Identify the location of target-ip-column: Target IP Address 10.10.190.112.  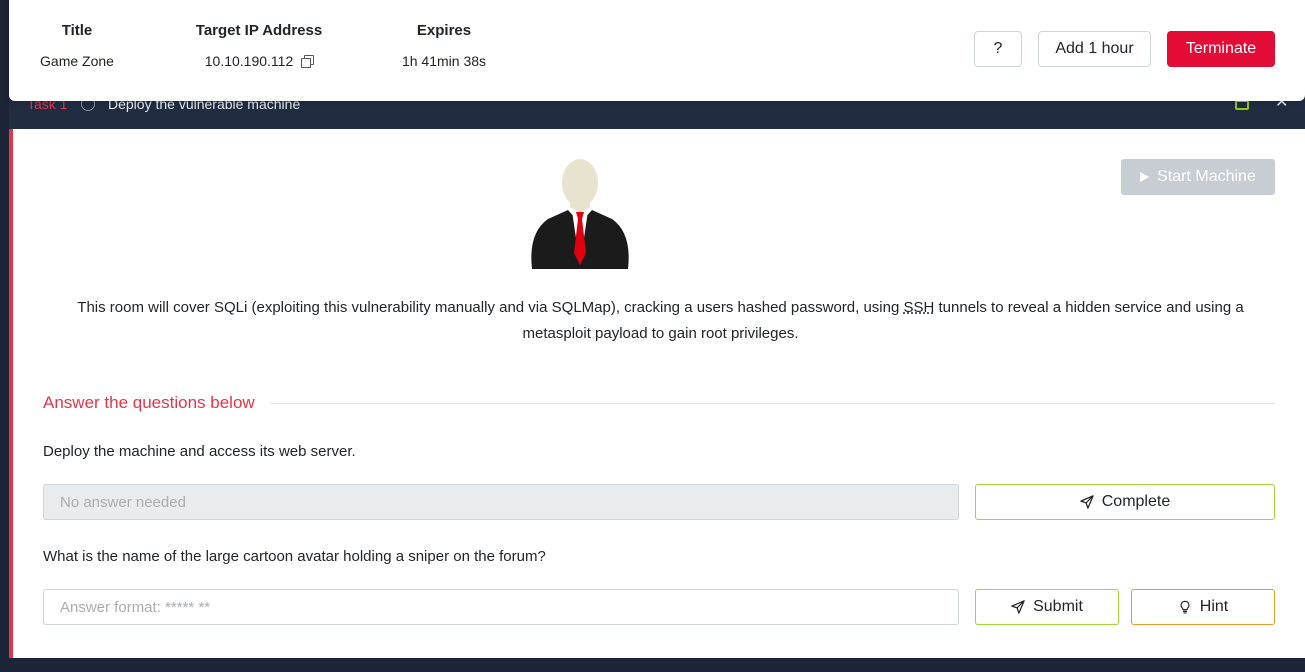
(259, 45).